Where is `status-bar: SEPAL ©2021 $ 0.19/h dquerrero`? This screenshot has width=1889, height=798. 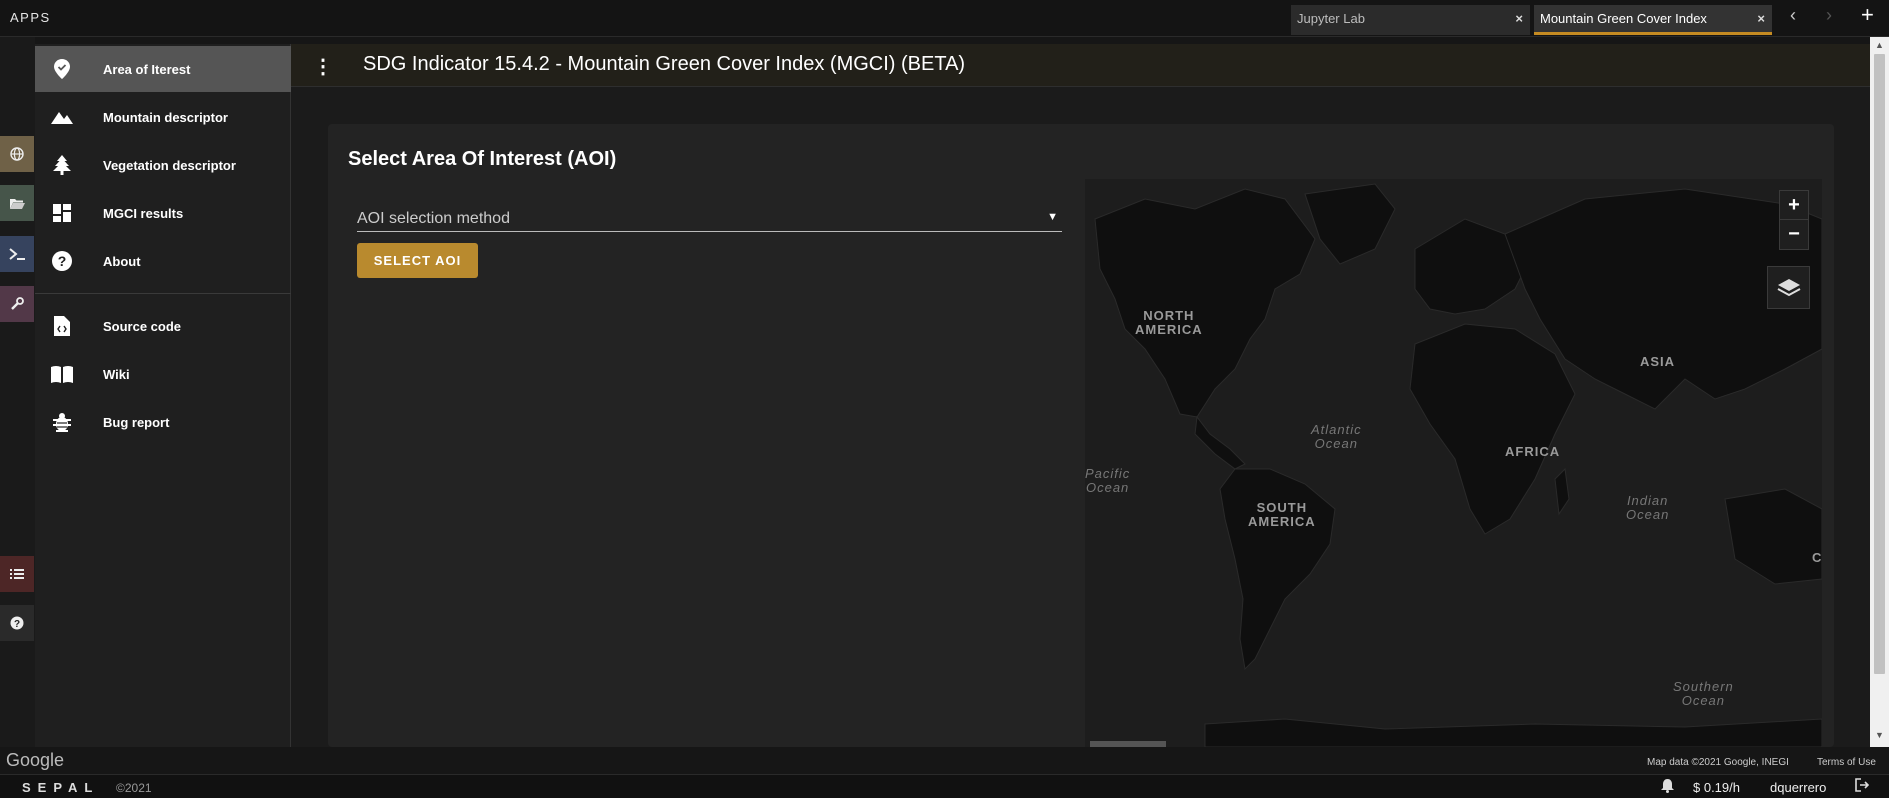 status-bar: SEPAL ©2021 $ 0.19/h dquerrero is located at coordinates (944, 786).